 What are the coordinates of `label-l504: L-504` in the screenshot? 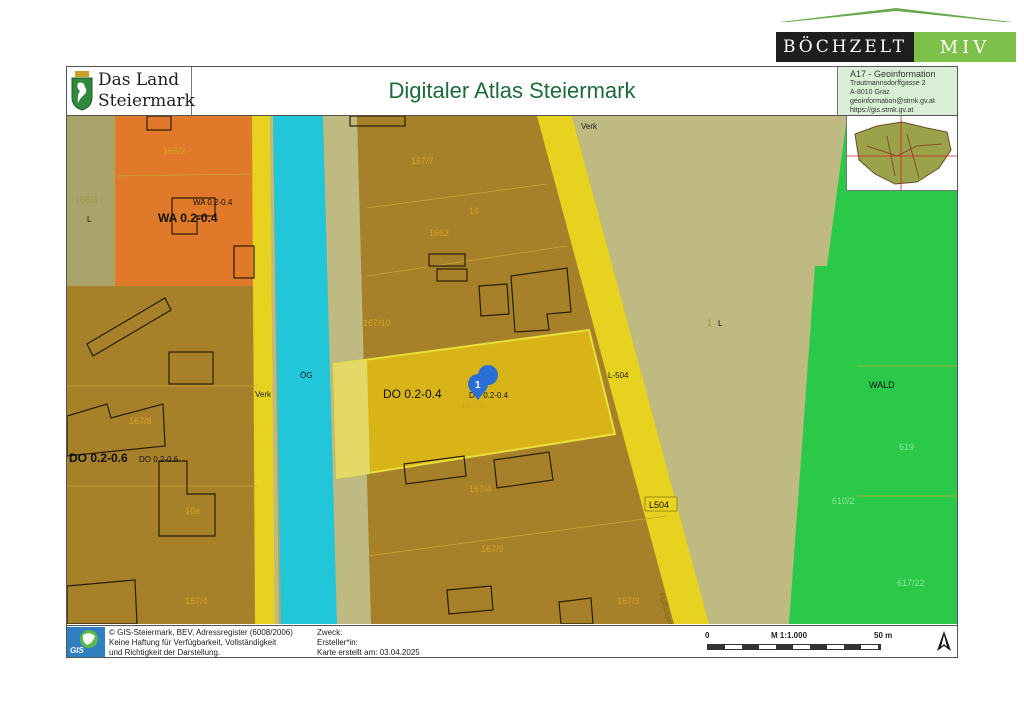 It's located at (618, 375).